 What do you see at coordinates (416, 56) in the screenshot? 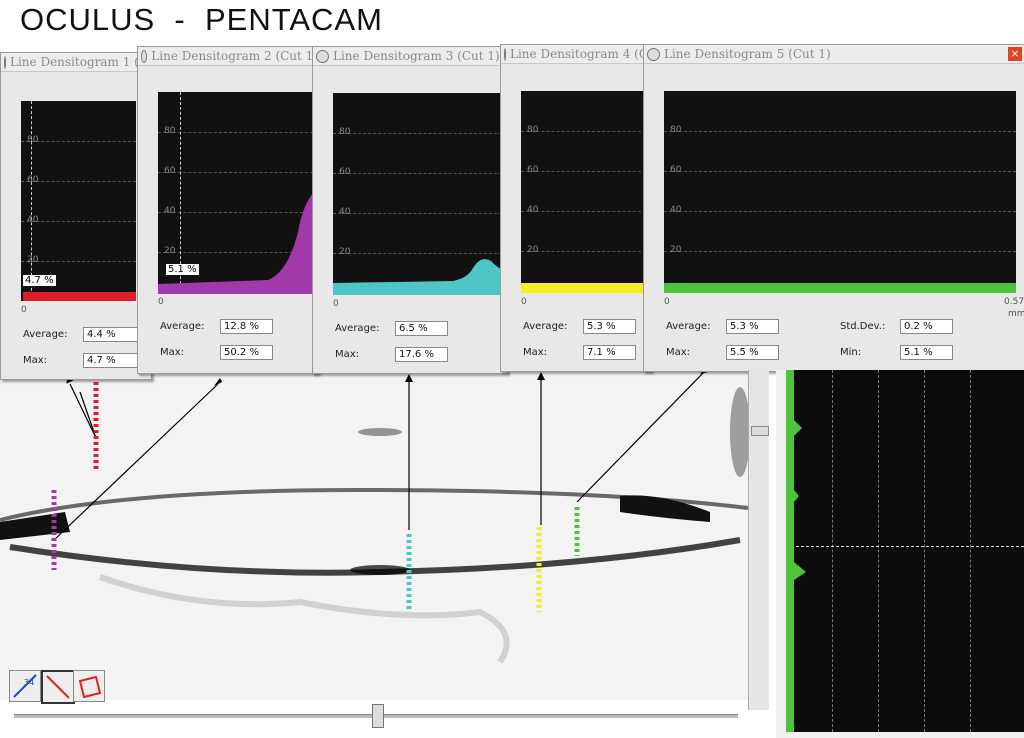
I see `window-title: Line Densitogram 3 (Cut 1)` at bounding box center [416, 56].